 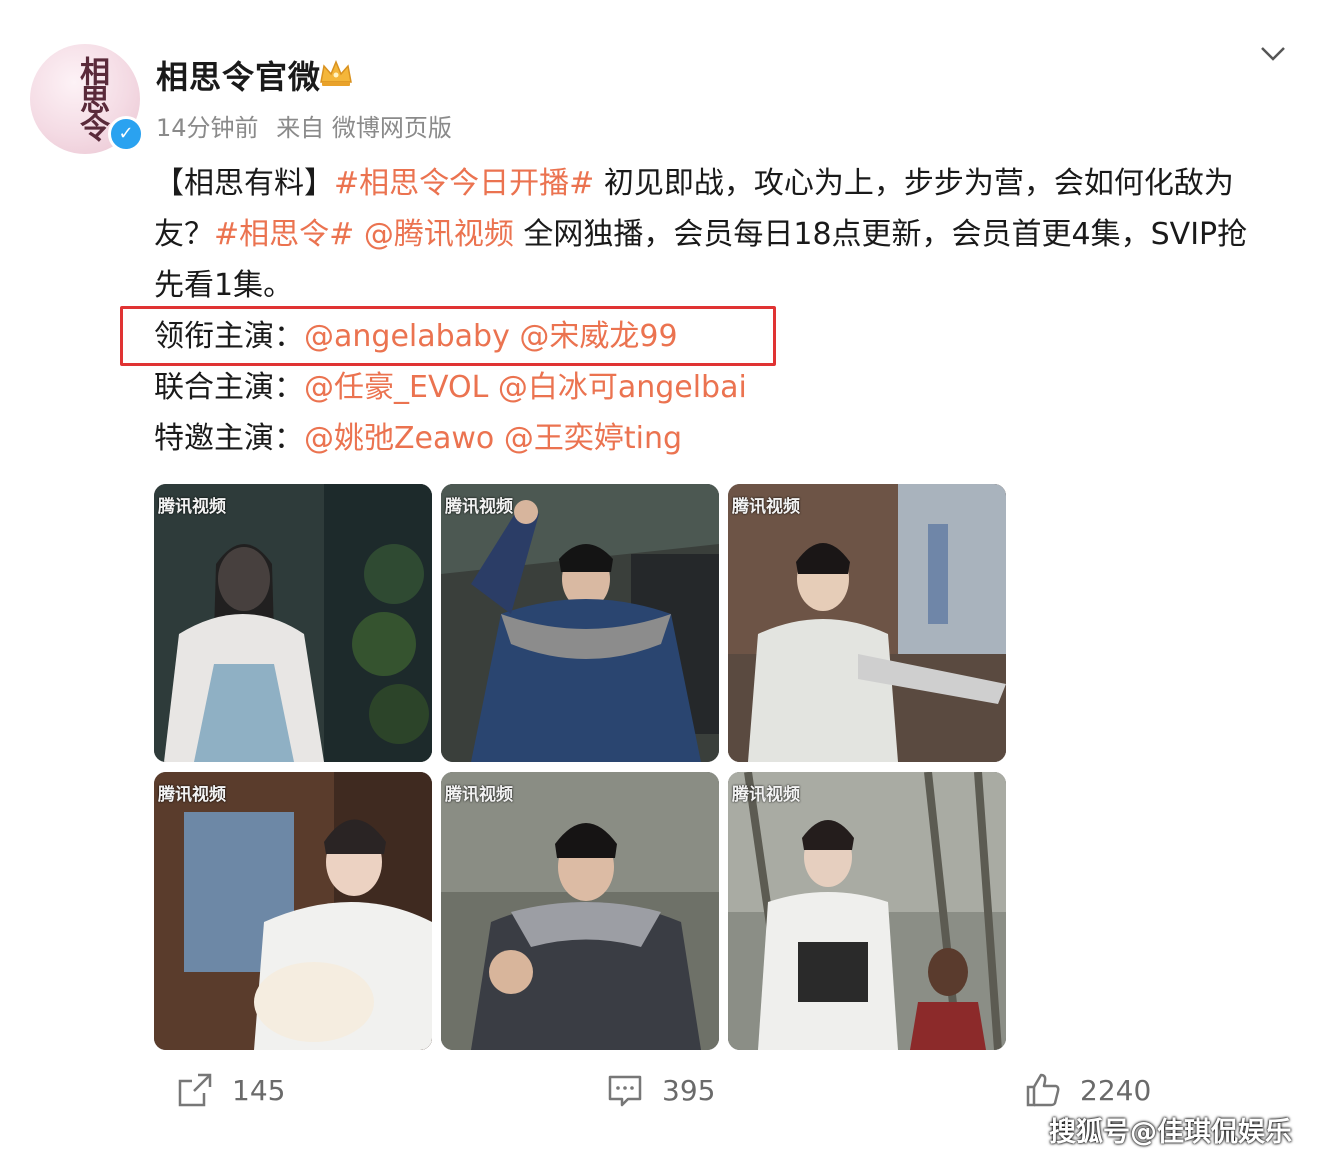 I want to click on thumbs-up-icon, so click(x=1043, y=1090).